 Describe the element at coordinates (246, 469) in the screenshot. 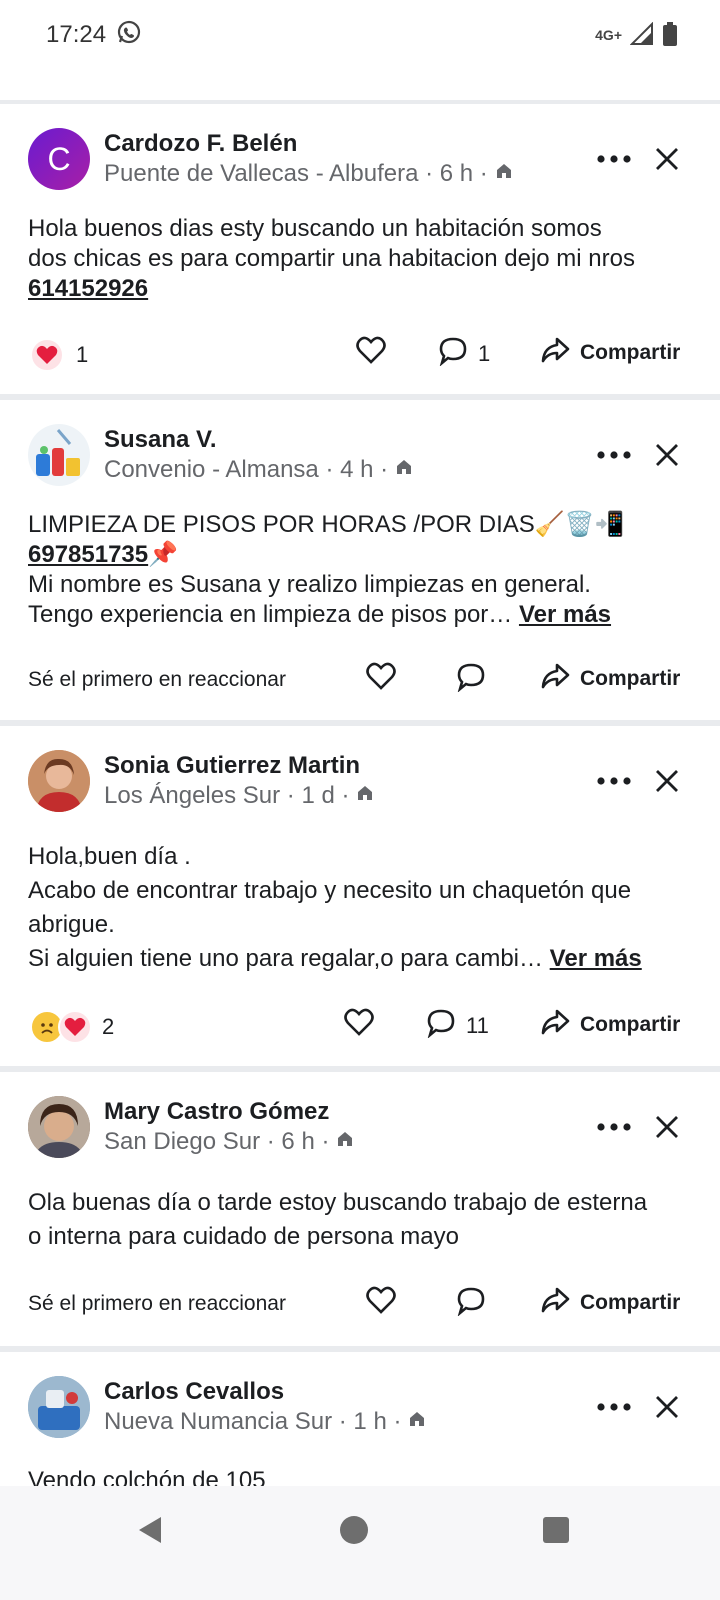

I see `location-time: Convenio - Almansa · 4 h ·` at that location.